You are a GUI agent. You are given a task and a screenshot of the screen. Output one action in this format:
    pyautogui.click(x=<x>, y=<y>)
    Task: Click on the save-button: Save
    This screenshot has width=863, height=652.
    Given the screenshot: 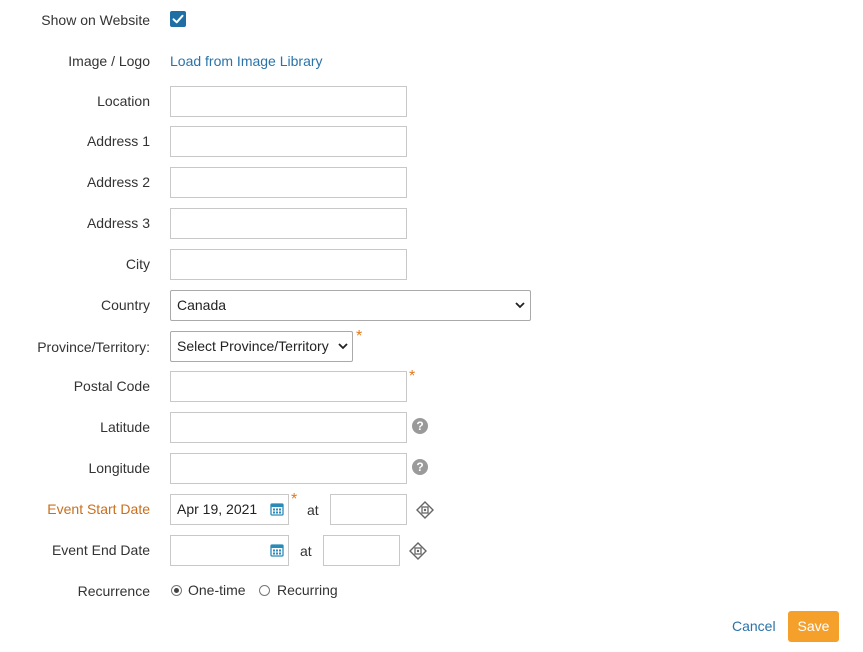 What is the action you would take?
    pyautogui.click(x=813, y=626)
    